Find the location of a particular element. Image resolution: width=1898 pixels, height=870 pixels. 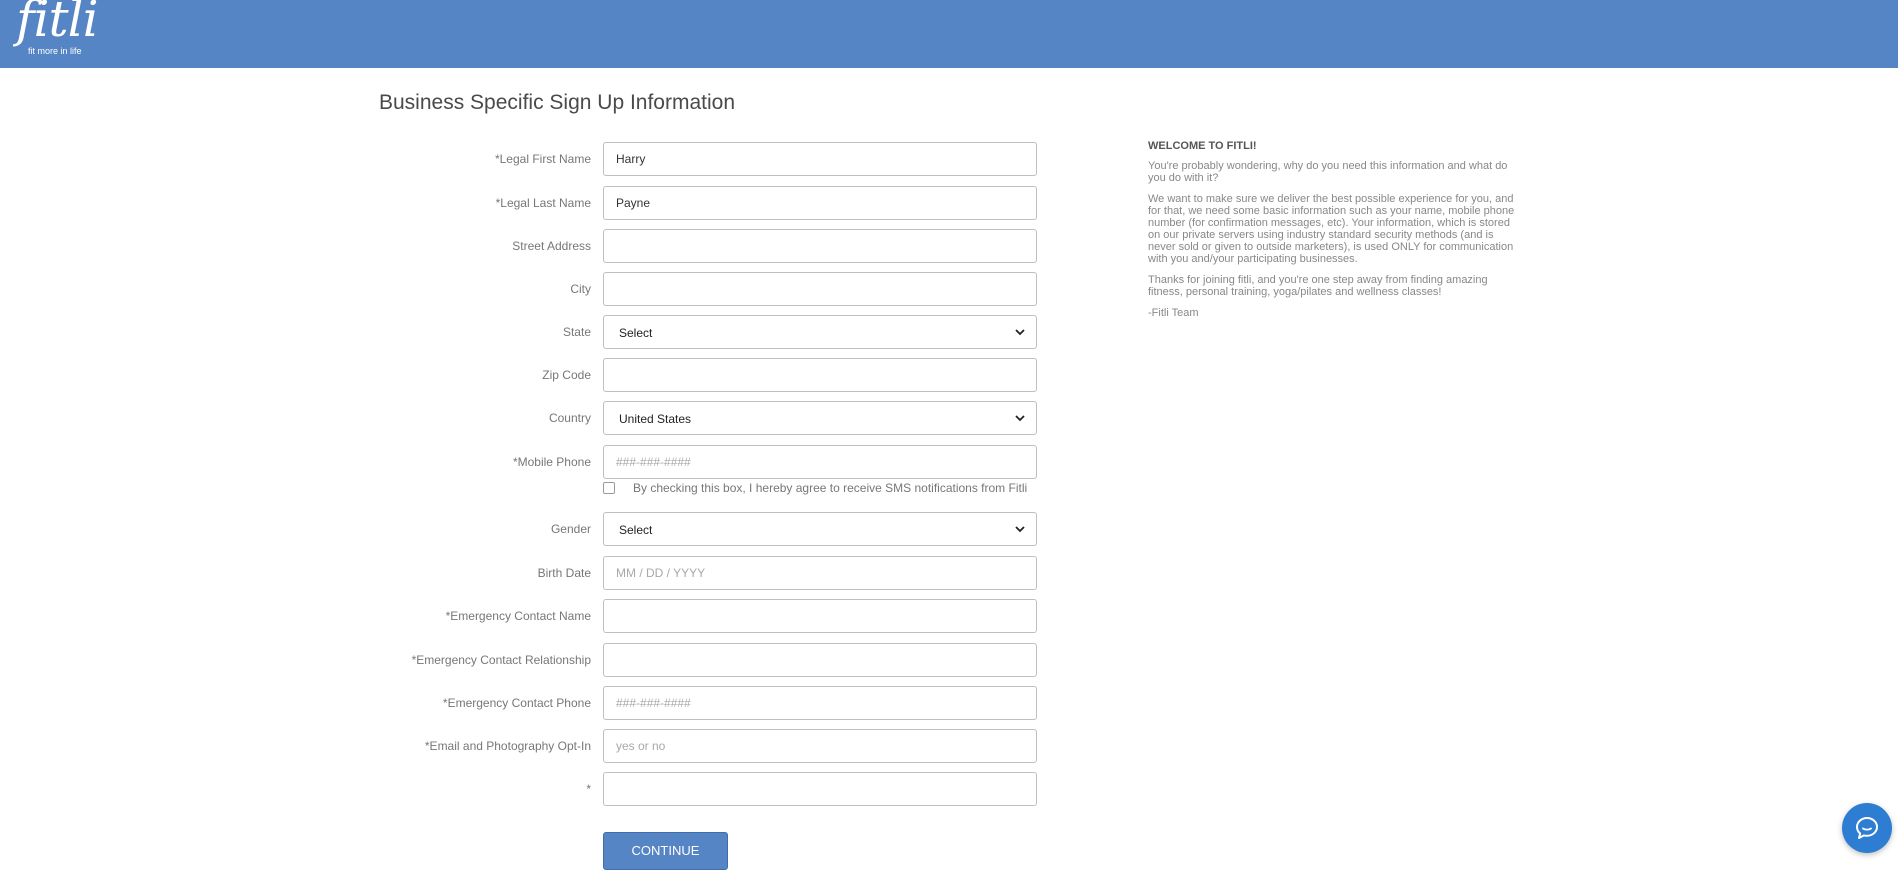

emergency-name-input is located at coordinates (820, 616).